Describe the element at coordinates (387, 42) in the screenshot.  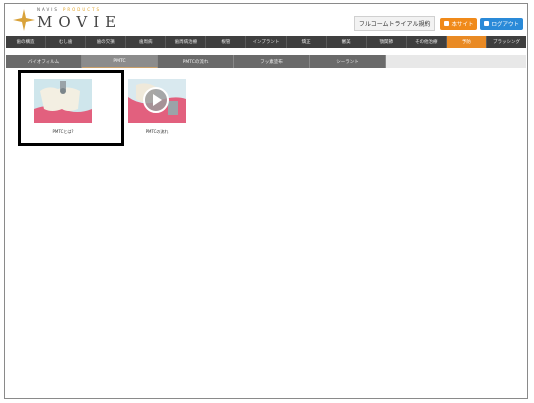
I see `main-nav-item: 顎関節` at that location.